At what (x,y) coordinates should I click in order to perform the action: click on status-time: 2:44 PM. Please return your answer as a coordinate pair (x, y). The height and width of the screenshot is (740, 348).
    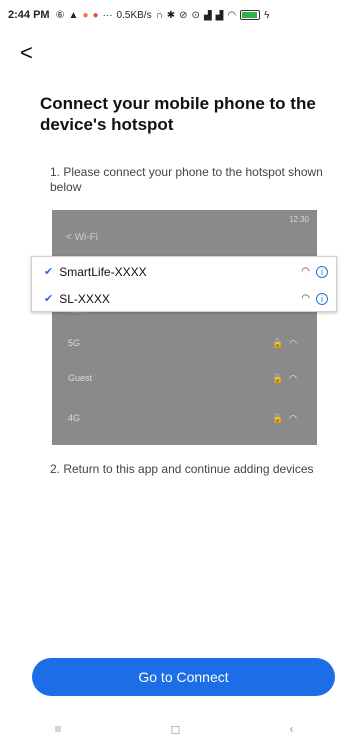
    Looking at the image, I should click on (29, 15).